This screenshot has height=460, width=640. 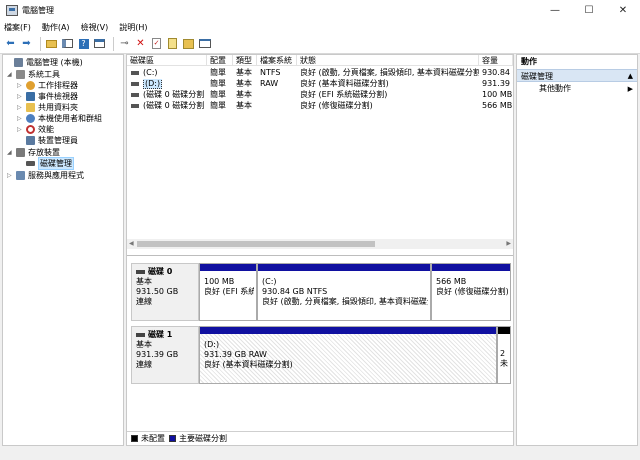 I want to click on tree-item-disk-management: 磁碟管理, so click(x=45, y=163).